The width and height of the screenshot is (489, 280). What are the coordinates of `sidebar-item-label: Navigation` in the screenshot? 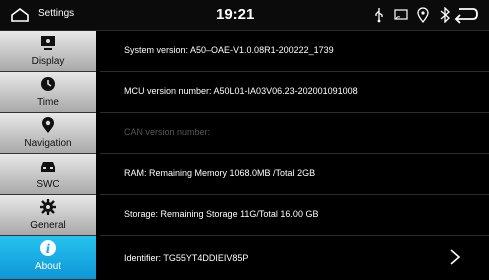 It's located at (48, 143).